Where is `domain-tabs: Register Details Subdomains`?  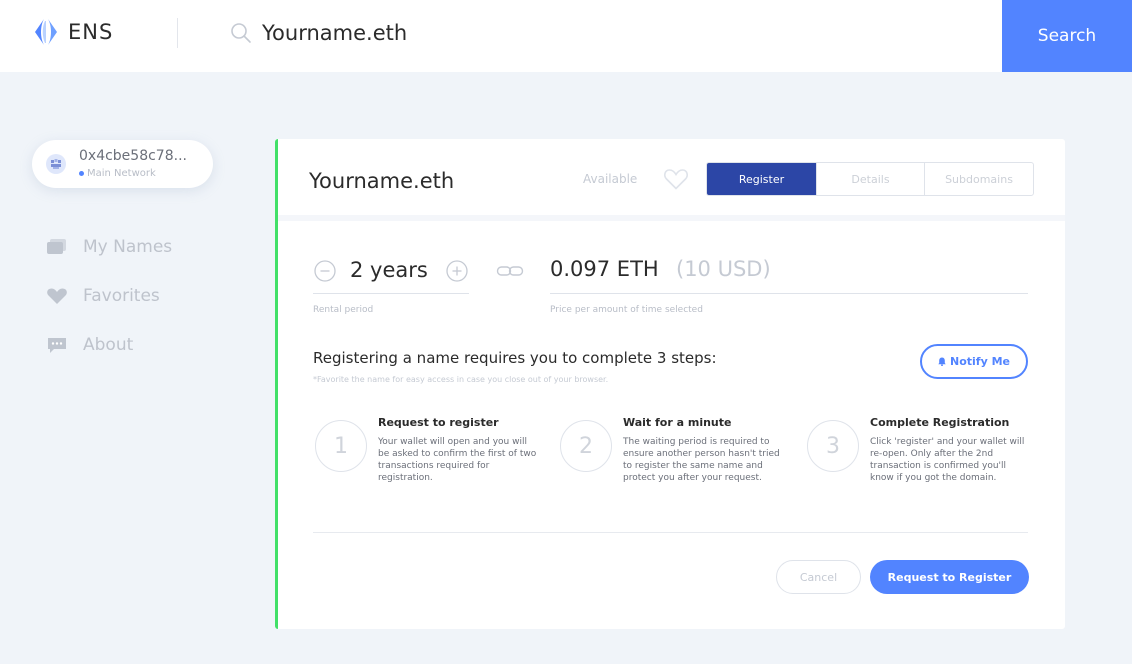 domain-tabs: Register Details Subdomains is located at coordinates (870, 179).